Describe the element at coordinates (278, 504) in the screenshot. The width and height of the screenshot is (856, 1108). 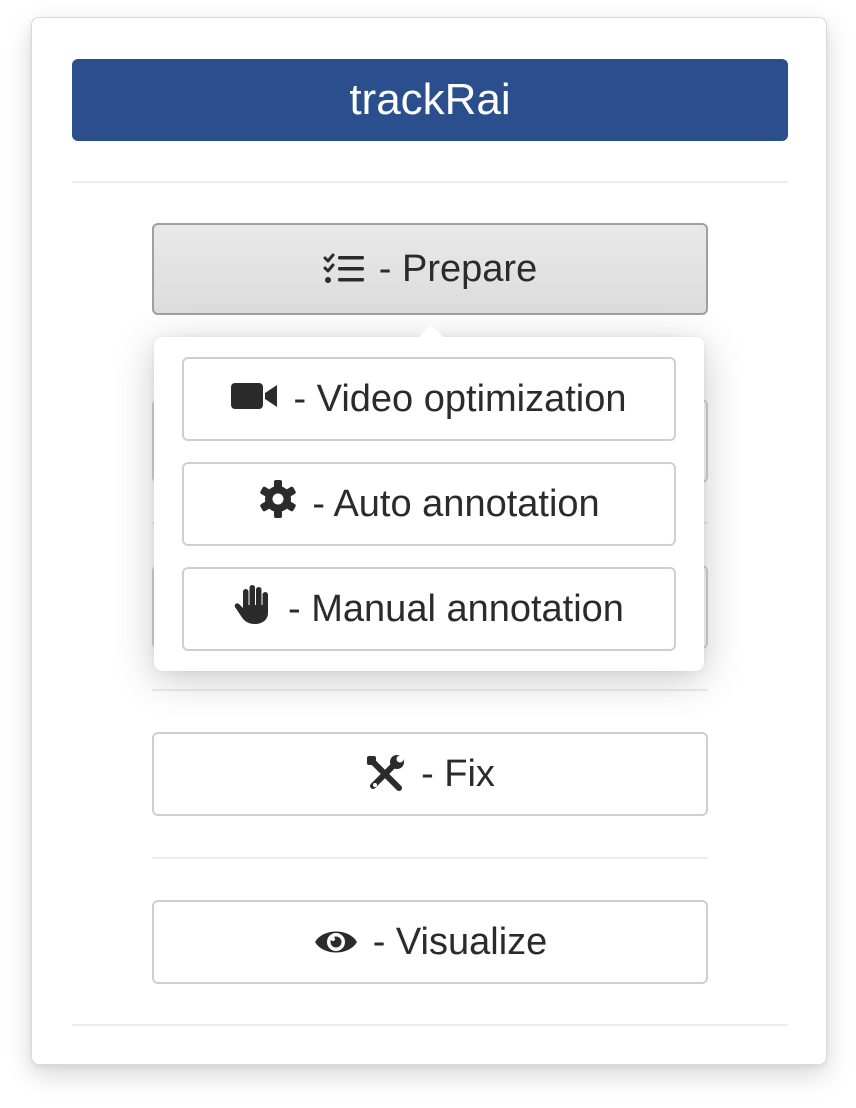
I see `gear-icon` at that location.